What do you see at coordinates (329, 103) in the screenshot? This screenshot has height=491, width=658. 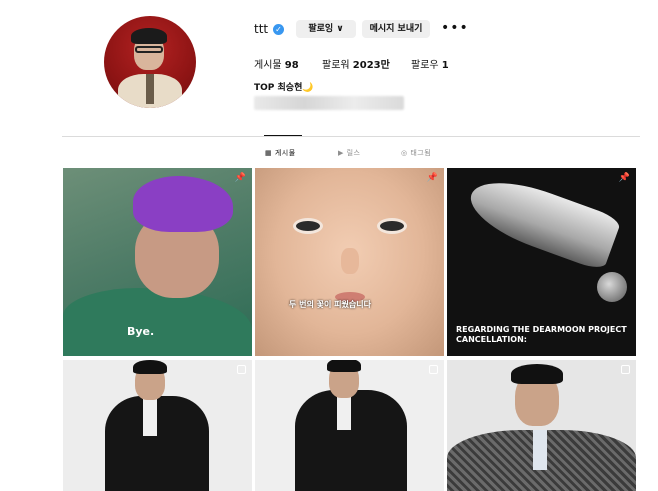 I see `blurred-bio-text` at bounding box center [329, 103].